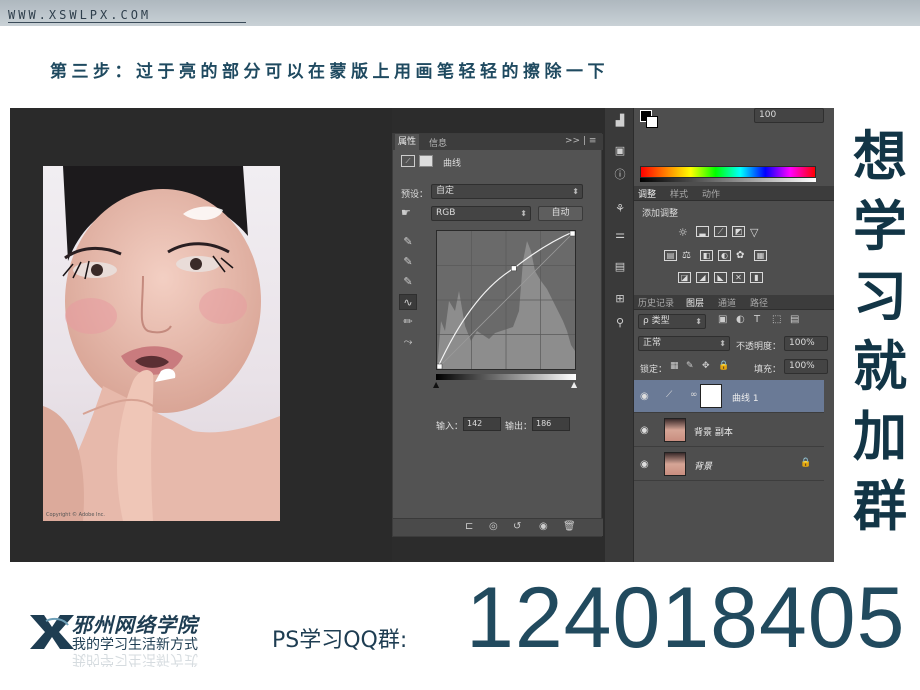 The width and height of the screenshot is (920, 690). What do you see at coordinates (695, 302) in the screenshot?
I see `tab-layers: 图层` at bounding box center [695, 302].